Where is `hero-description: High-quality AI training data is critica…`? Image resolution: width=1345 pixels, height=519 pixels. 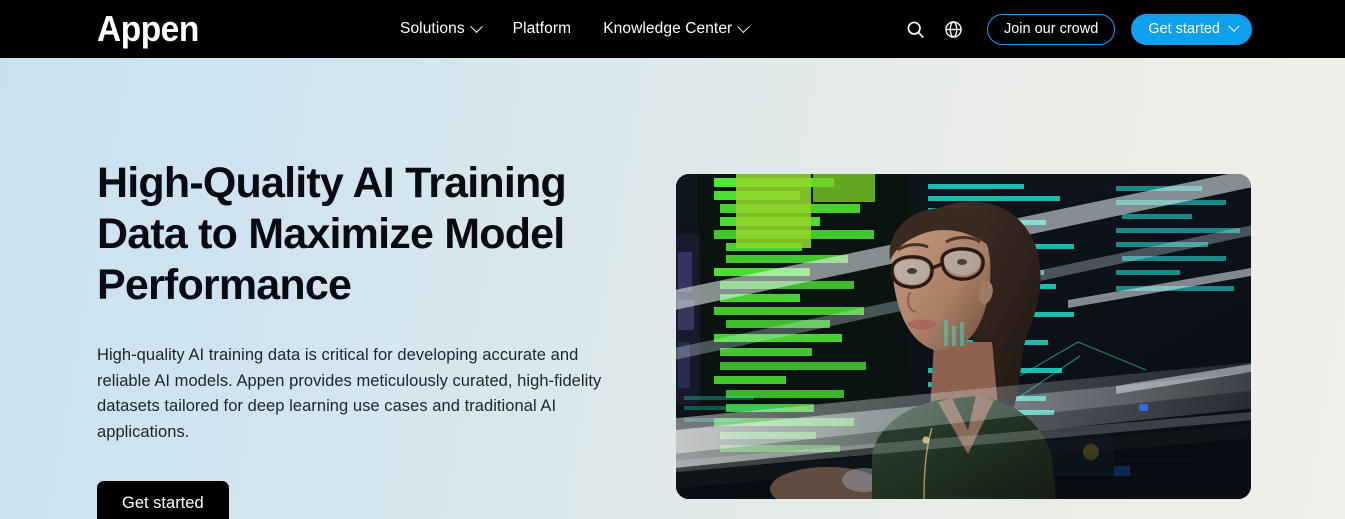 hero-description: High-quality AI training data is critica… is located at coordinates (349, 393).